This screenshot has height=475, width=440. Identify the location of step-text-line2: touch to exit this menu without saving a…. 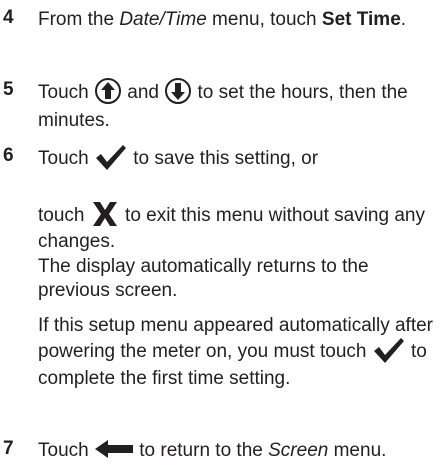
(238, 228).